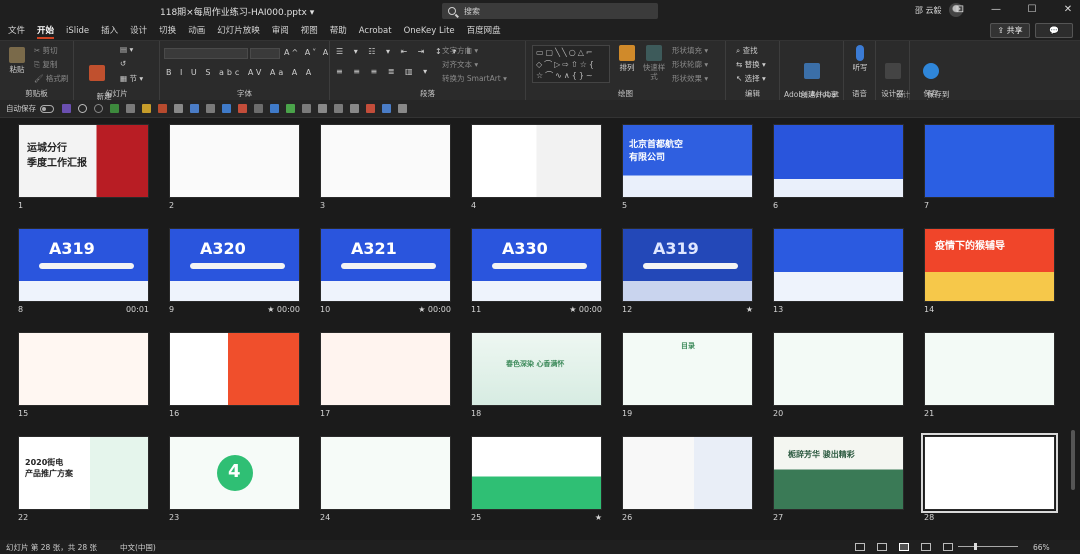 This screenshot has width=1080, height=554. Describe the element at coordinates (126, 49) in the screenshot. I see `layout-button: ▤ ▾` at that location.